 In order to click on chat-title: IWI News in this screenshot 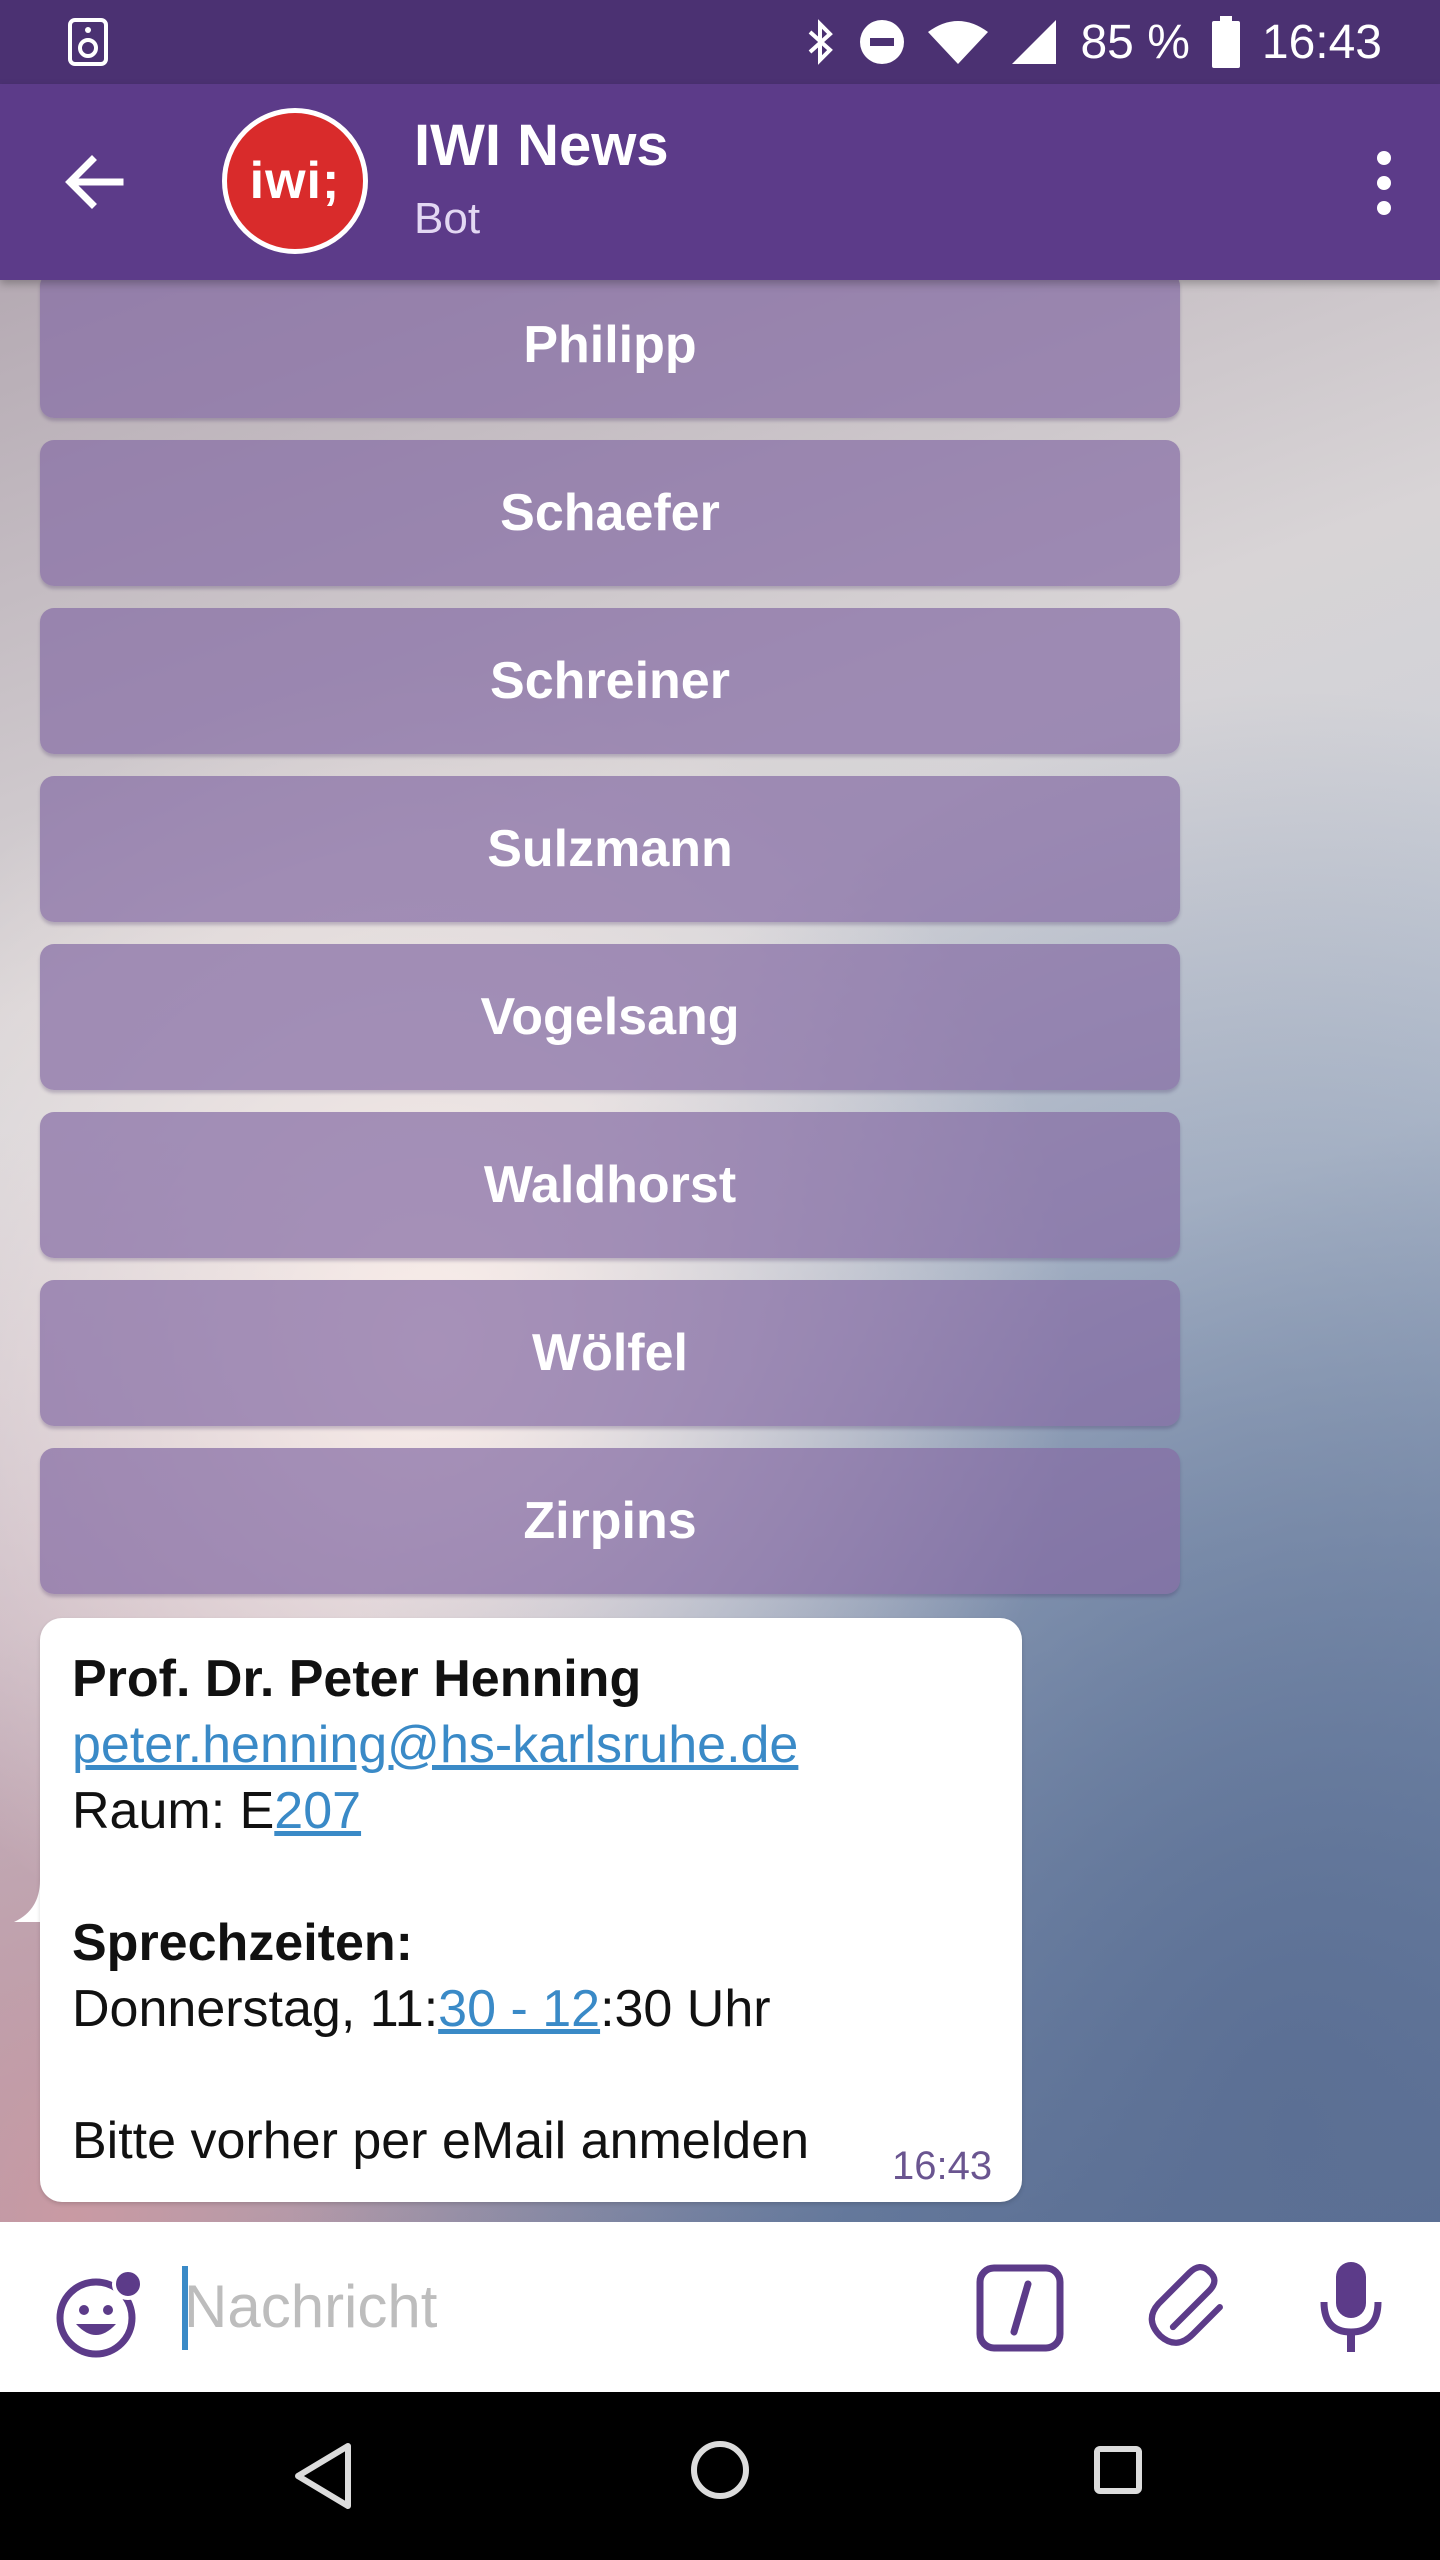, I will do `click(541, 145)`.